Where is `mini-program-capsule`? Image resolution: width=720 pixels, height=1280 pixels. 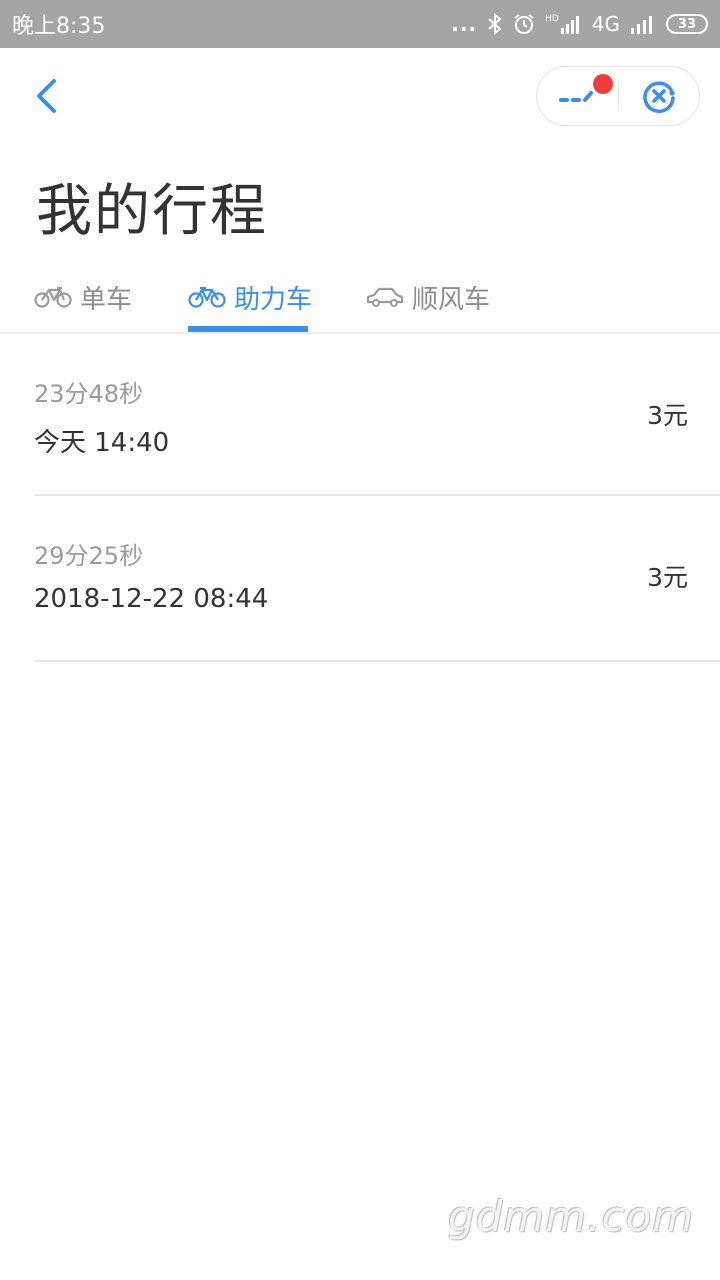 mini-program-capsule is located at coordinates (618, 96).